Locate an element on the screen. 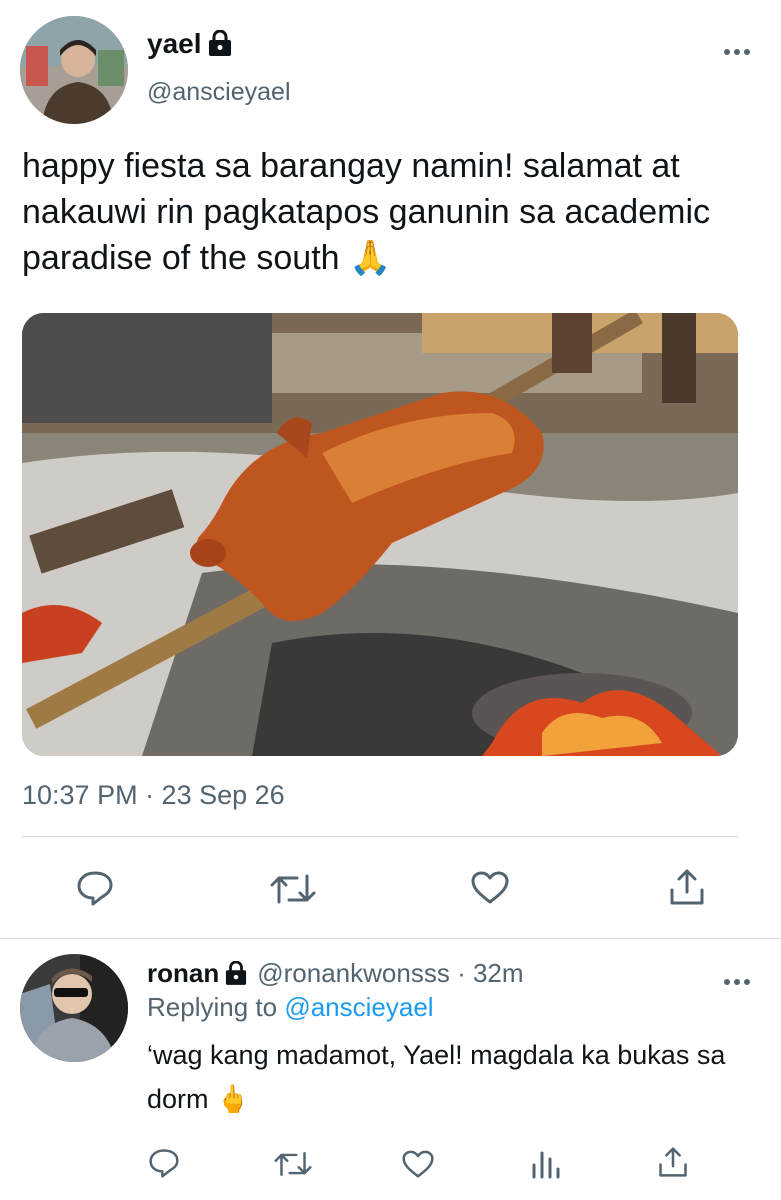 The width and height of the screenshot is (781, 1200). reply-header: ronan @ronankwonsss · 32m is located at coordinates (335, 975).